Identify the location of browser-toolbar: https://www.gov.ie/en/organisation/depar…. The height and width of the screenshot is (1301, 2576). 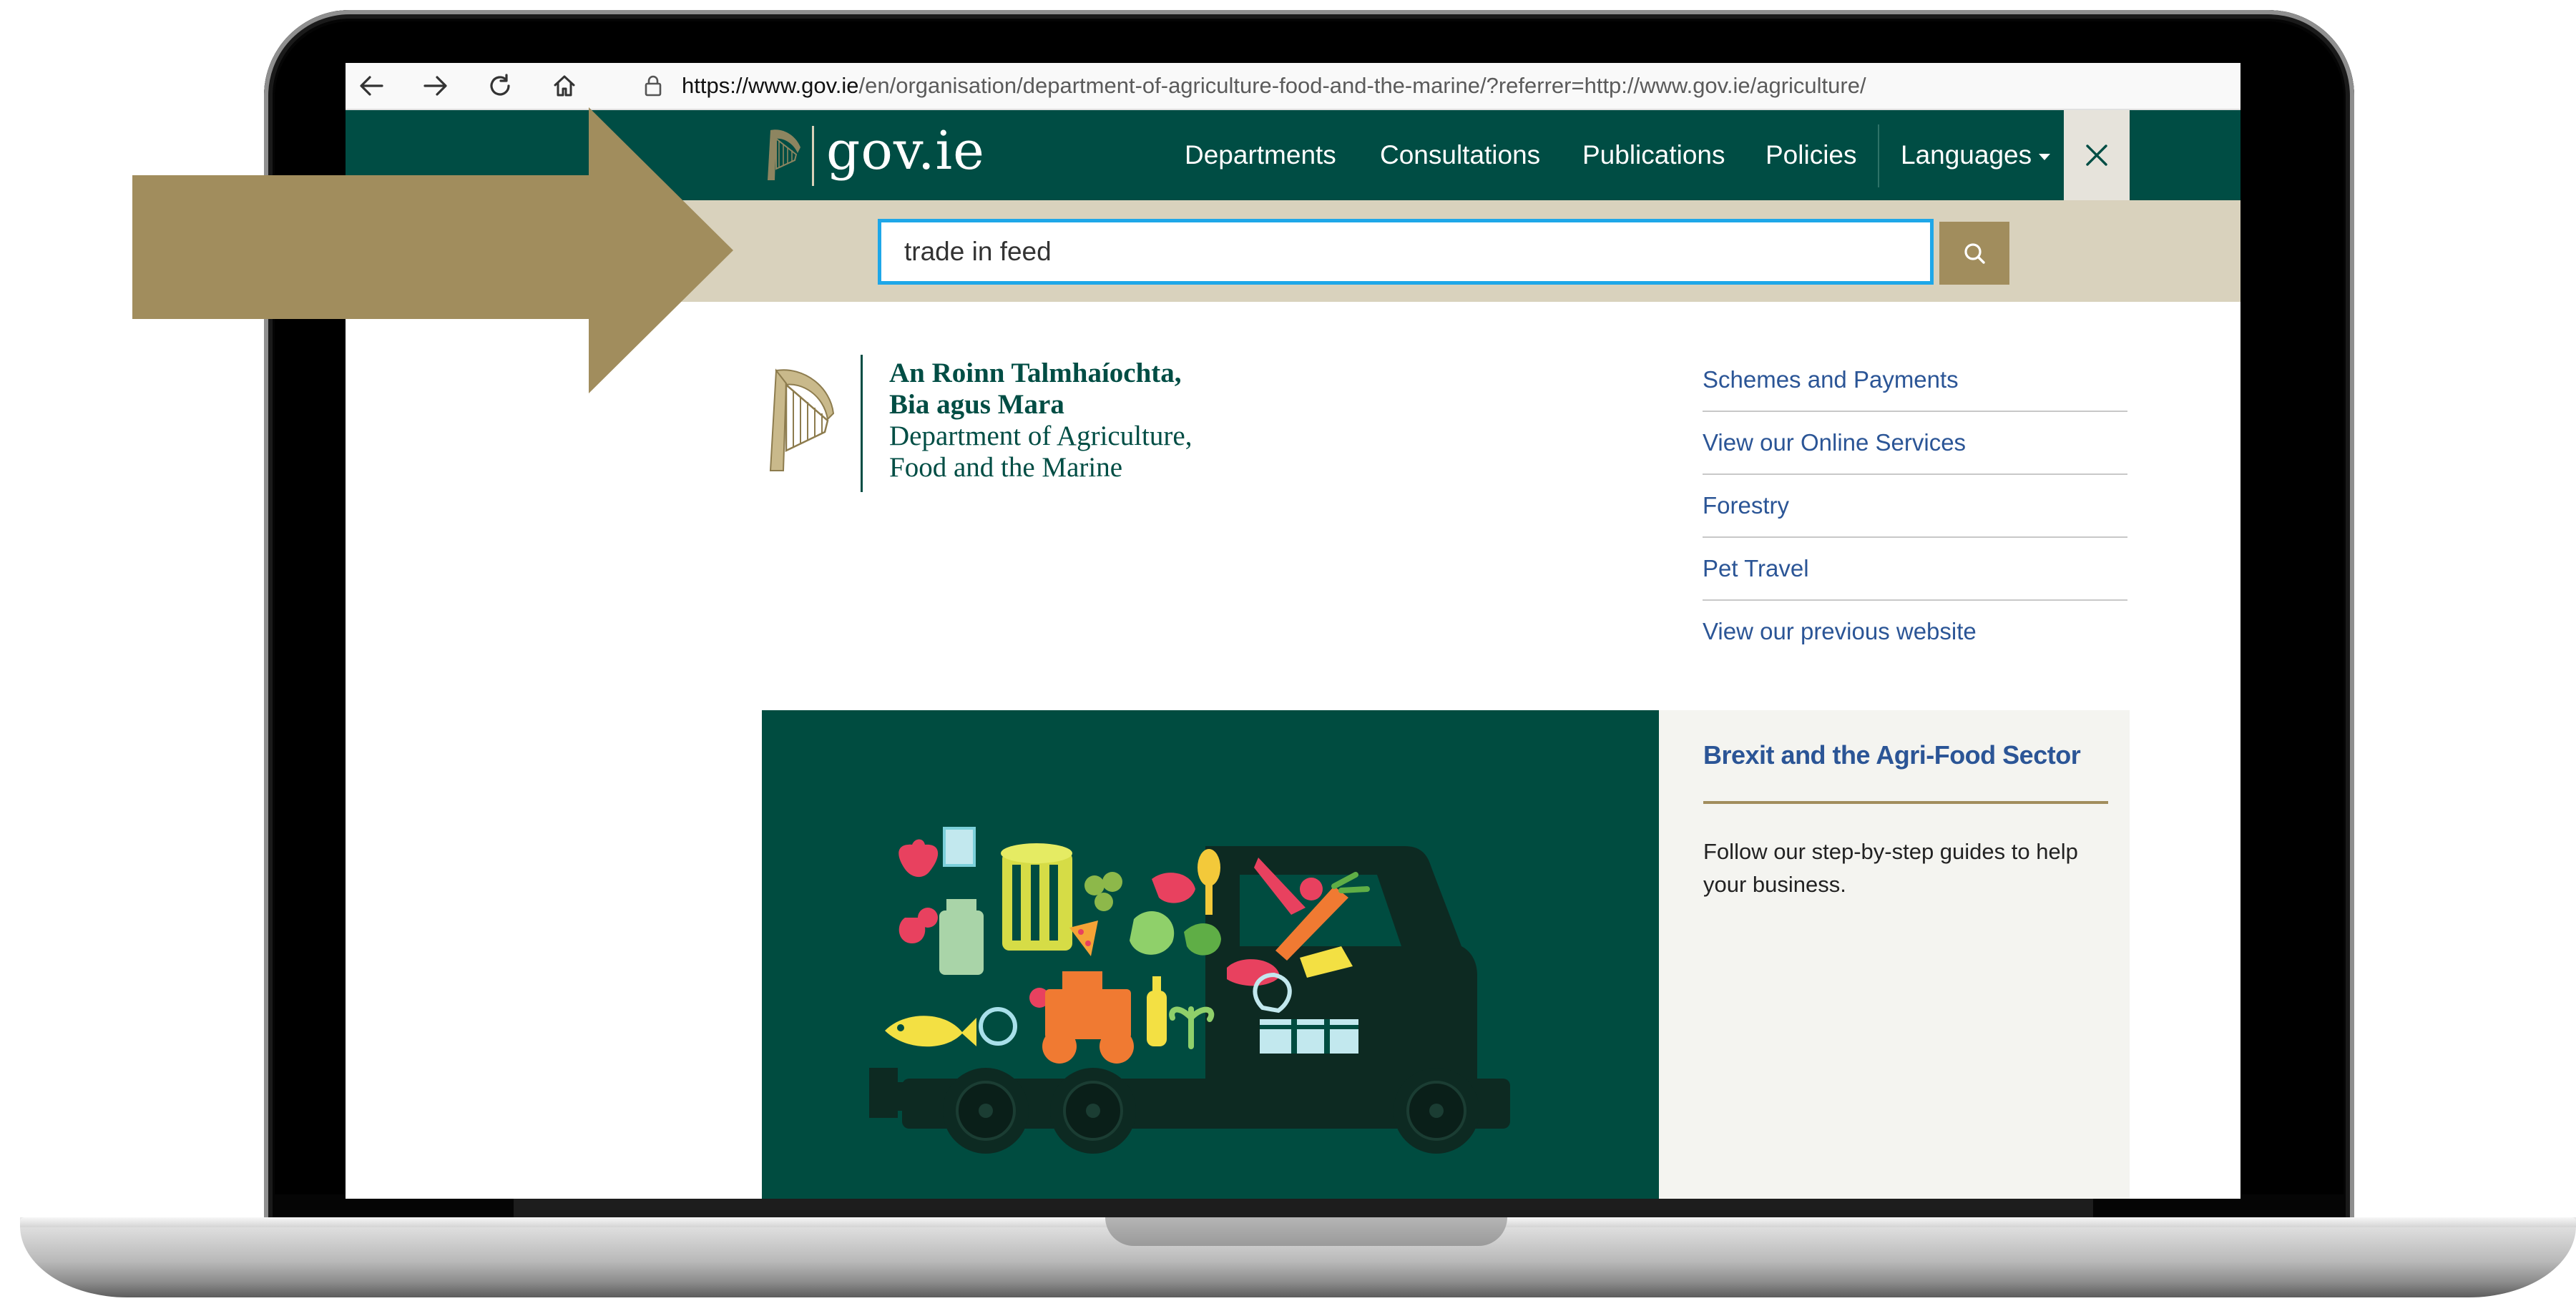
(1293, 87).